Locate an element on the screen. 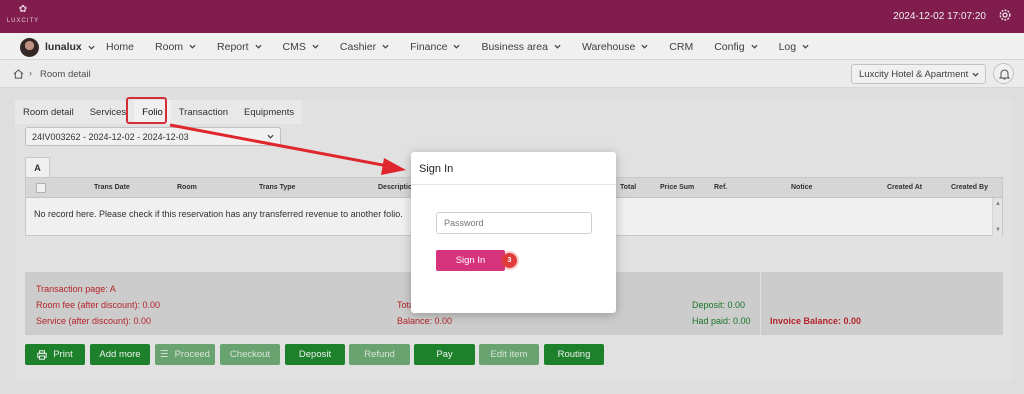 This screenshot has height=394, width=1024. modal-divider is located at coordinates (513, 184).